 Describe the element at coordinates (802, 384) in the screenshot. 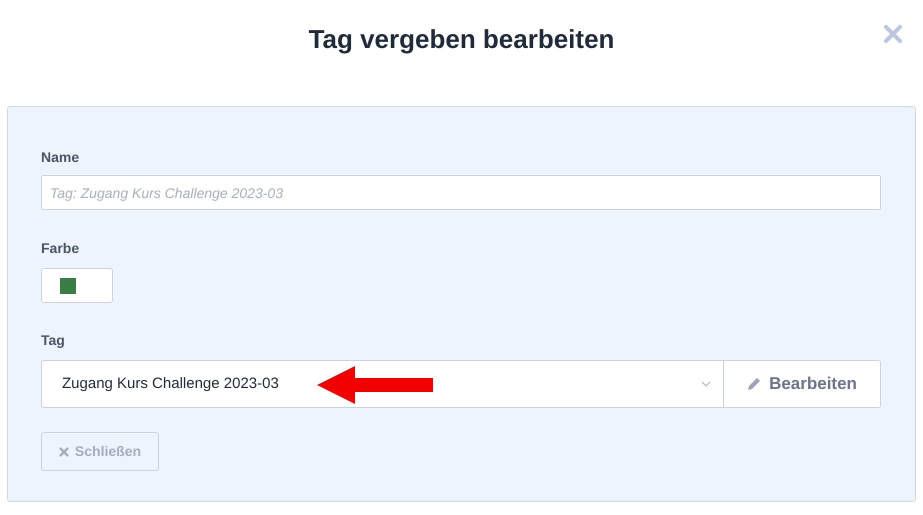

I see `edit-button: Bearbeiten` at that location.